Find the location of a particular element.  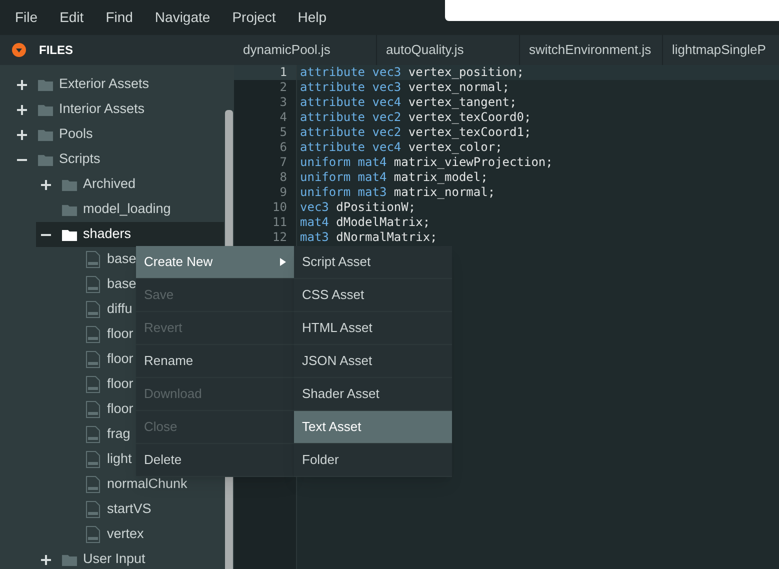

line-number: 8 is located at coordinates (283, 177).